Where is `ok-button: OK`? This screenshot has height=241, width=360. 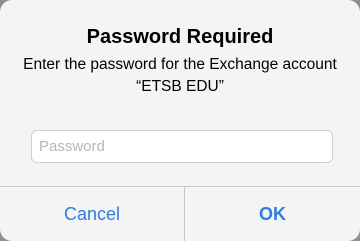 ok-button: OK is located at coordinates (272, 214).